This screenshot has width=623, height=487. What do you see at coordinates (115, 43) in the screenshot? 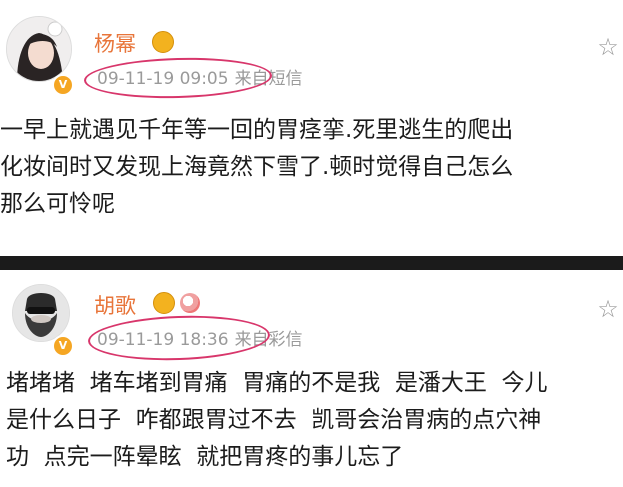
I see `author-name: 杨幂` at bounding box center [115, 43].